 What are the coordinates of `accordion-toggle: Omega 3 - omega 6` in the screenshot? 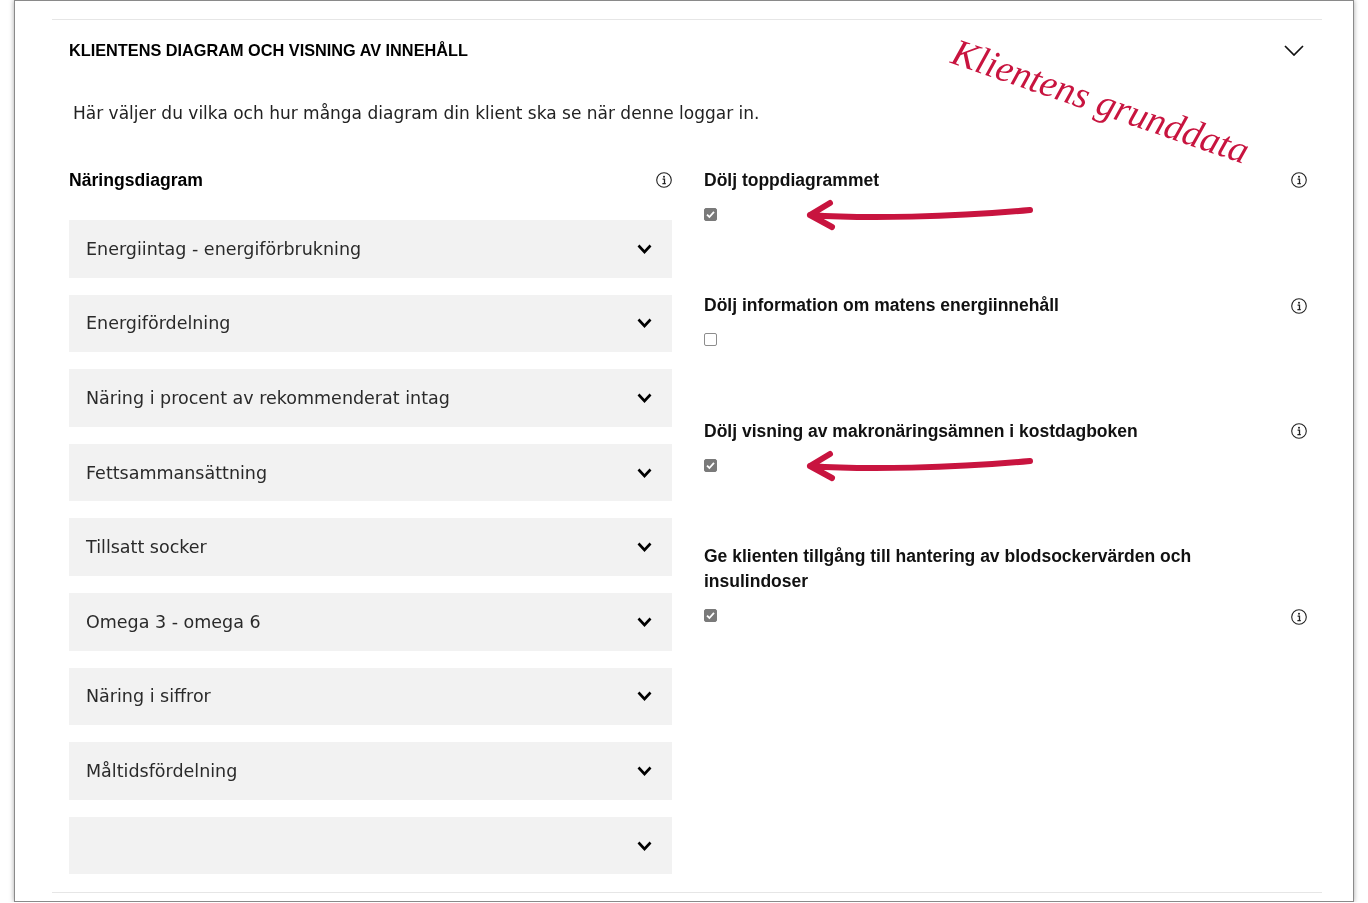 It's located at (370, 621).